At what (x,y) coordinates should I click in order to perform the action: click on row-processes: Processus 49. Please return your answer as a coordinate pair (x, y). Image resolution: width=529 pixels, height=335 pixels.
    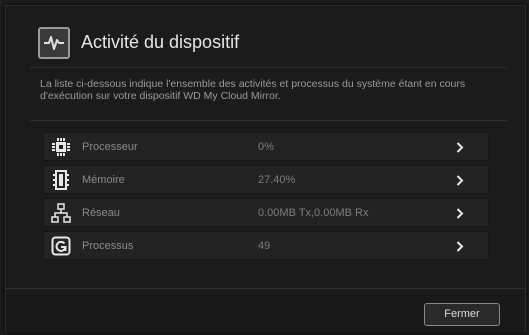
    Looking at the image, I should click on (266, 245).